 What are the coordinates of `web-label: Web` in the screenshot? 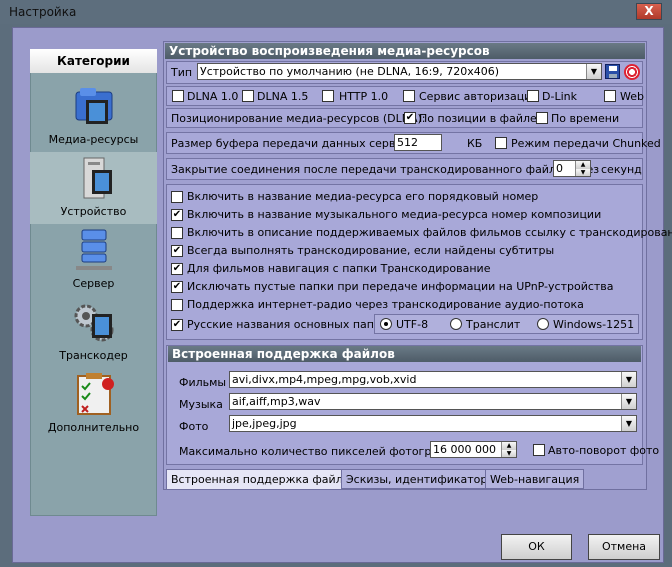 It's located at (632, 96).